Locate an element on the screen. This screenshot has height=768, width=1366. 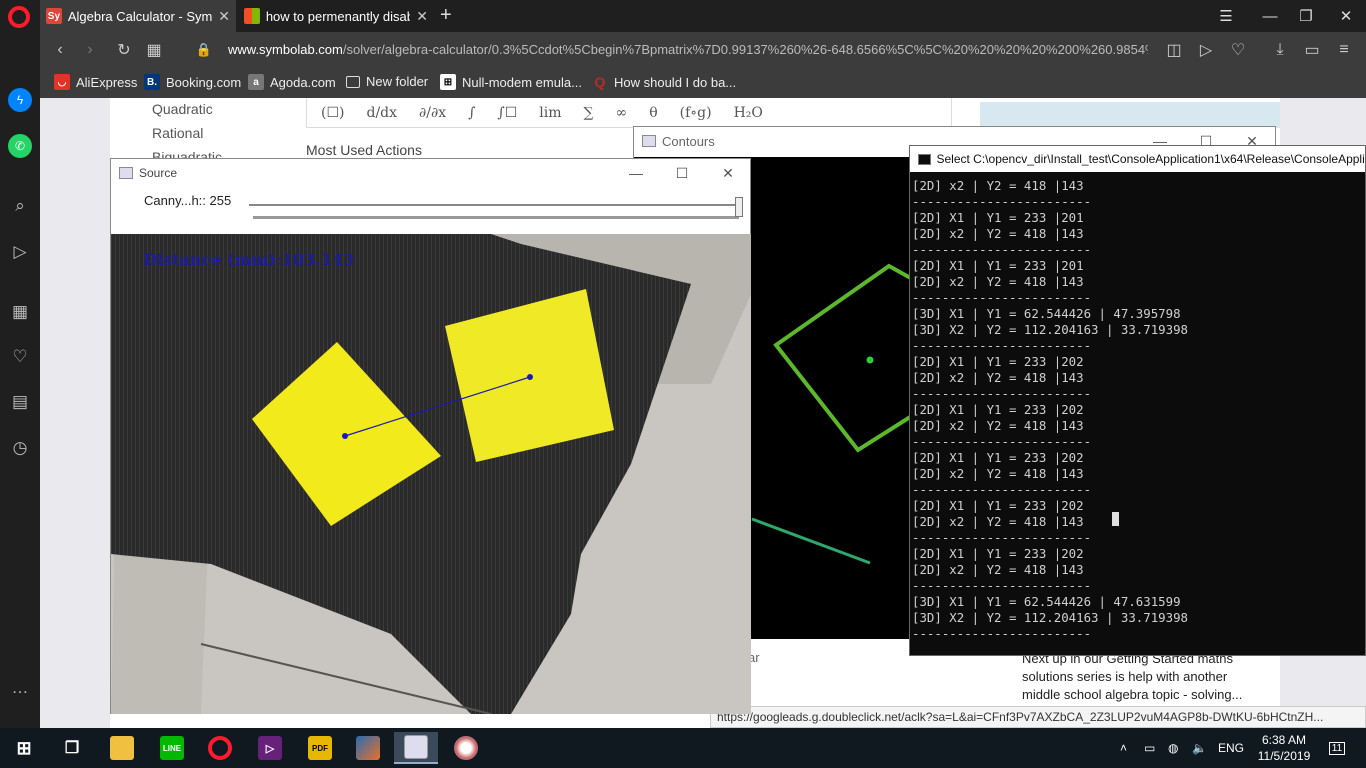
canny-trackbar is located at coordinates (496, 208).